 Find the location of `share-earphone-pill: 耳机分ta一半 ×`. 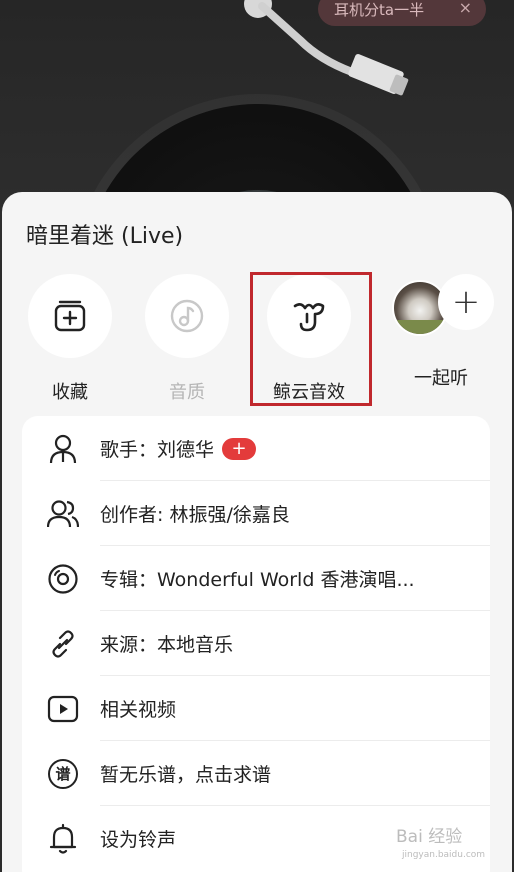

share-earphone-pill: 耳机分ta一半 × is located at coordinates (402, 13).